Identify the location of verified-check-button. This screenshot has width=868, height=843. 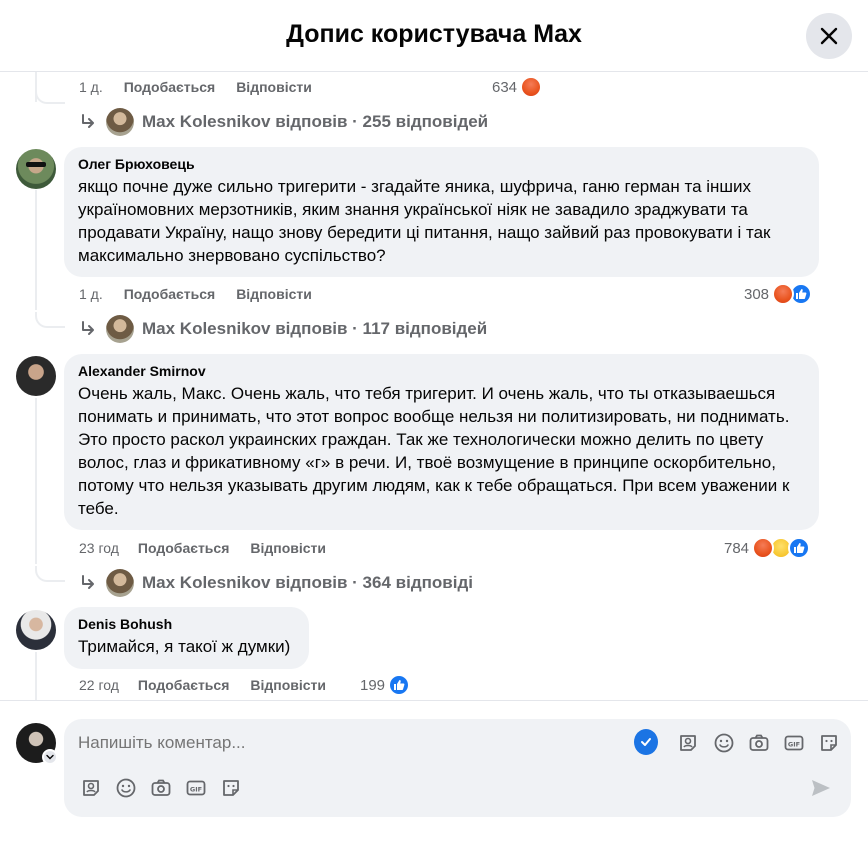
(646, 742).